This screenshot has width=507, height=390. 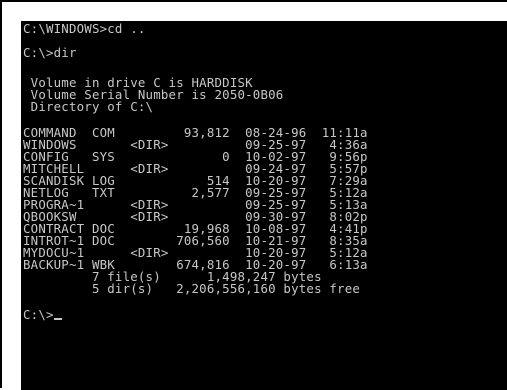 I want to click on prompt-line-cd: C:\WINDOWS>cd .., so click(x=84, y=28).